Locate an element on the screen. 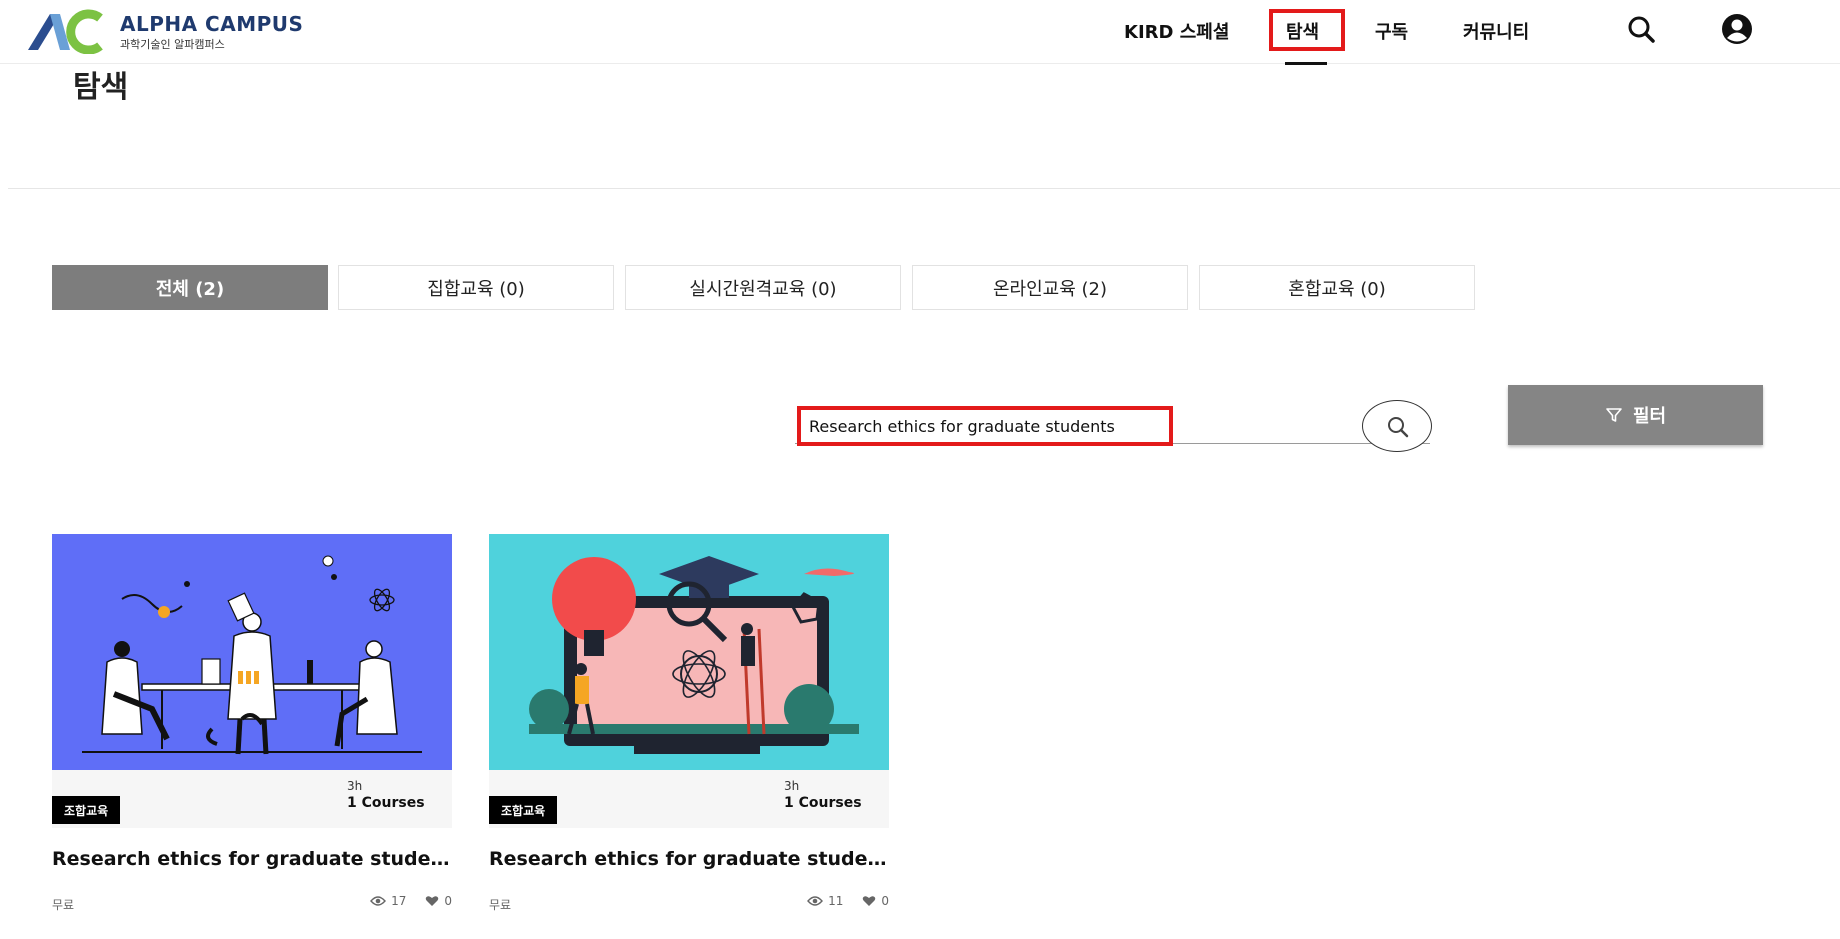  search-submit-button is located at coordinates (1397, 426).